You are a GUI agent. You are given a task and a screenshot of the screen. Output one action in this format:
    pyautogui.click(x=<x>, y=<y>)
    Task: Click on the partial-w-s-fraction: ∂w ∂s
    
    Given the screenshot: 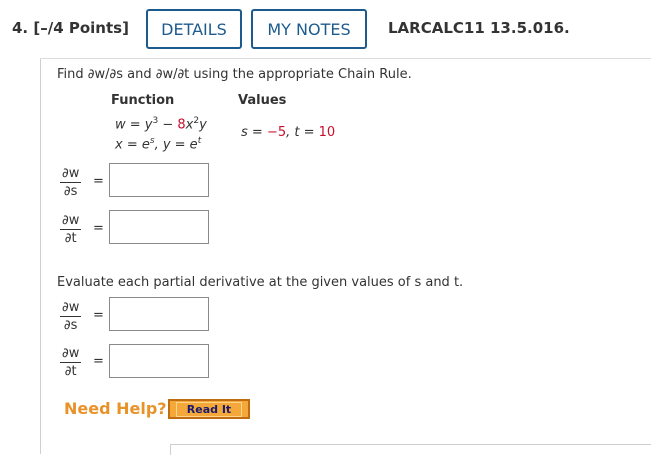 What is the action you would take?
    pyautogui.click(x=71, y=182)
    